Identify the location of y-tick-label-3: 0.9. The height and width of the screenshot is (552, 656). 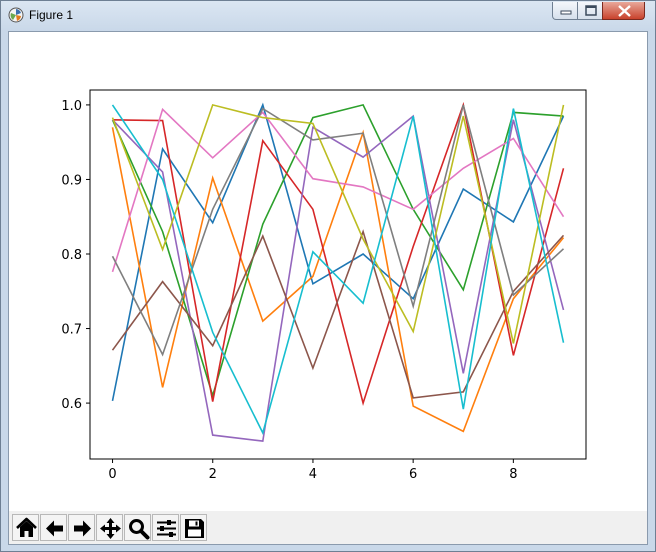
(71, 180).